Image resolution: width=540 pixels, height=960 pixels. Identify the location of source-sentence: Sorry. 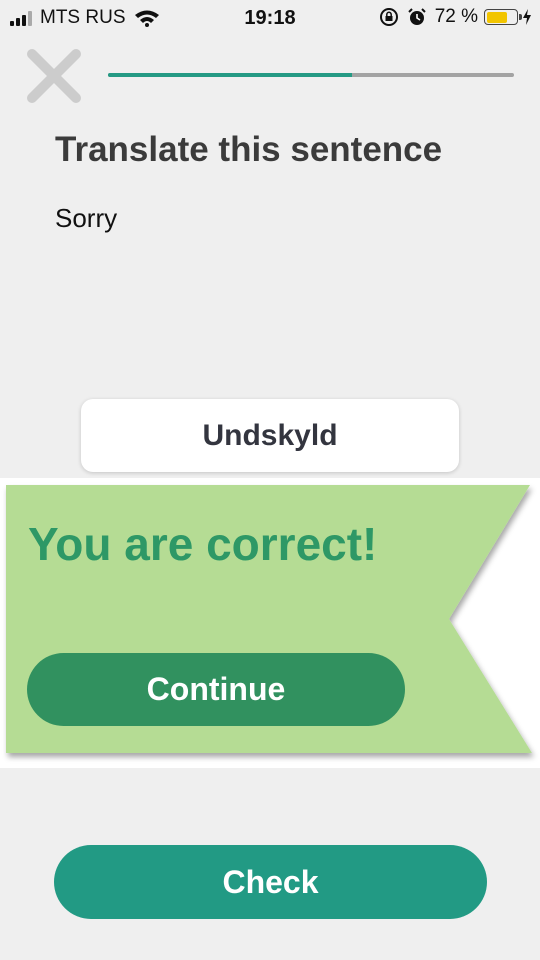
(86, 218).